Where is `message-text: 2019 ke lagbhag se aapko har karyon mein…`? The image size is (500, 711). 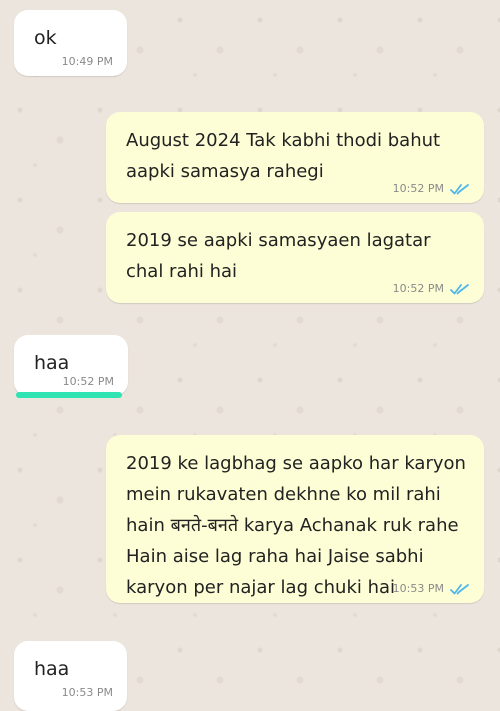
message-text: 2019 ke lagbhag se aapko har karyon mein… is located at coordinates (296, 525).